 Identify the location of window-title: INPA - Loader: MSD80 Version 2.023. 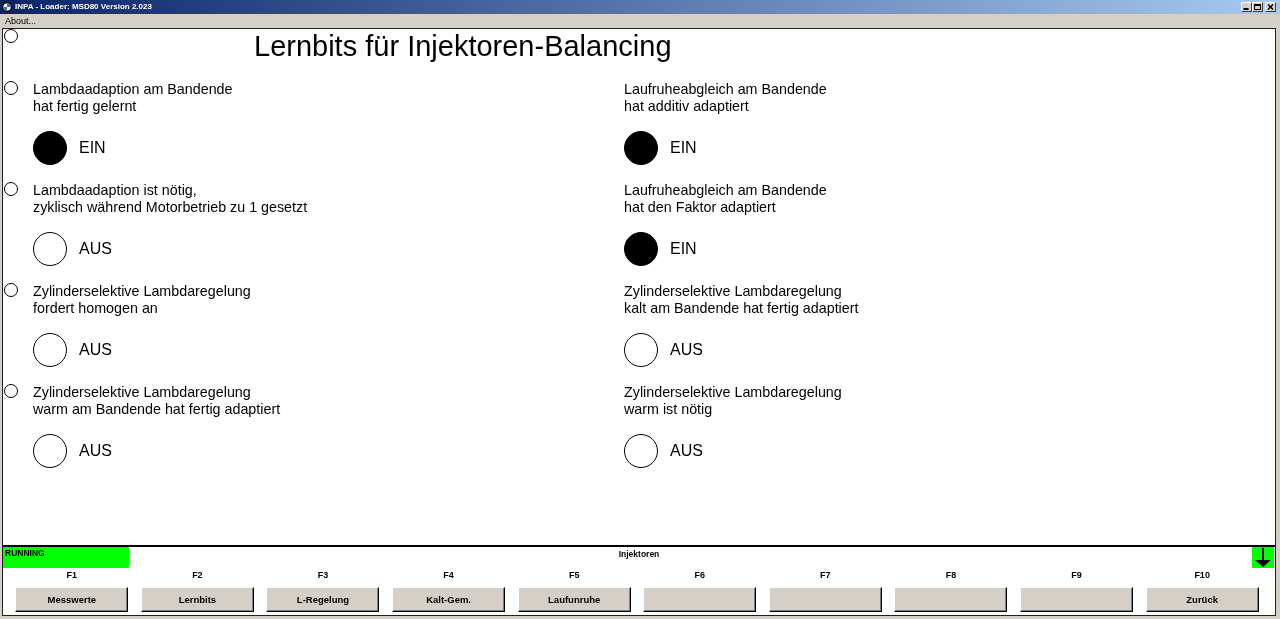
(83, 7).